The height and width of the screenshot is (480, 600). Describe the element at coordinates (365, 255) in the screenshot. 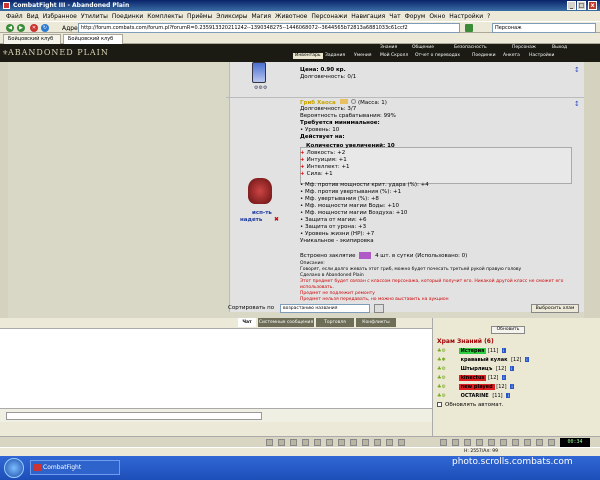

I see `spell-icon` at that location.